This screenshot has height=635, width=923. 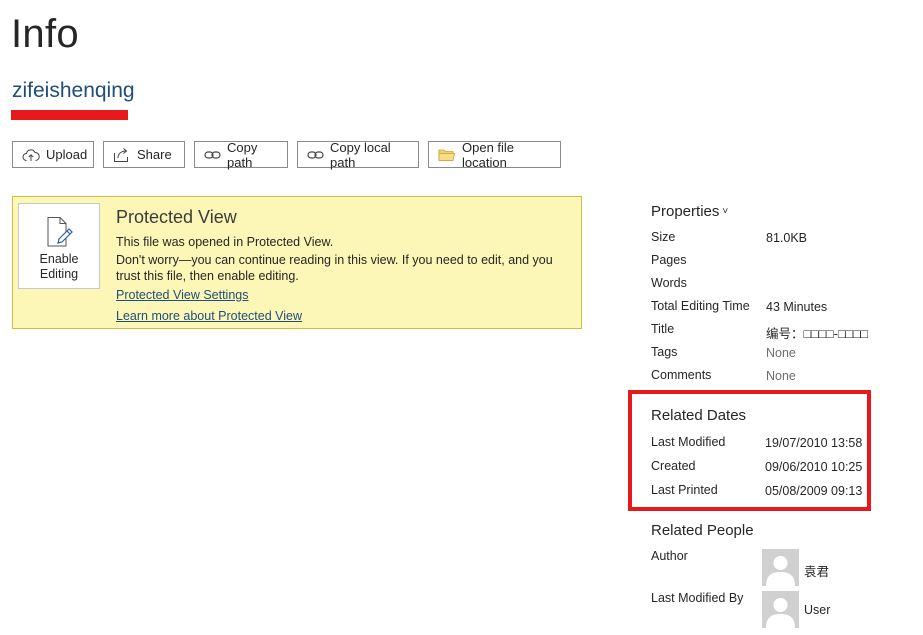 What do you see at coordinates (816, 570) in the screenshot?
I see `author-name: 袁君` at bounding box center [816, 570].